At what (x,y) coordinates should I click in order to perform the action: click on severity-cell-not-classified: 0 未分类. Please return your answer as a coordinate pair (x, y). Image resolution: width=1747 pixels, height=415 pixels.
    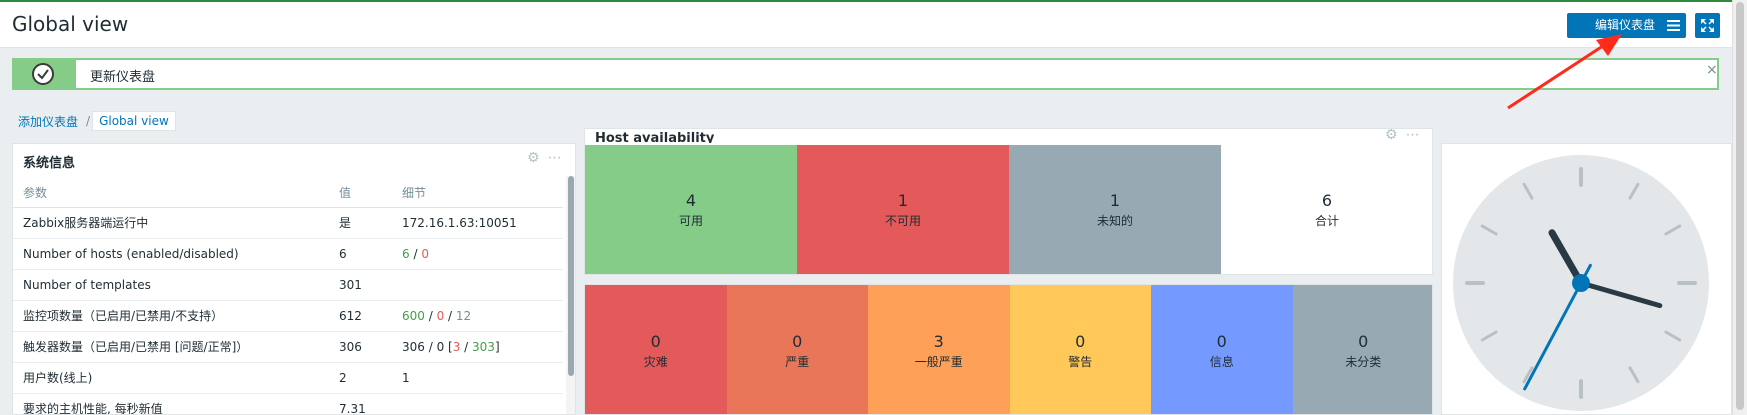
    Looking at the image, I should click on (1362, 349).